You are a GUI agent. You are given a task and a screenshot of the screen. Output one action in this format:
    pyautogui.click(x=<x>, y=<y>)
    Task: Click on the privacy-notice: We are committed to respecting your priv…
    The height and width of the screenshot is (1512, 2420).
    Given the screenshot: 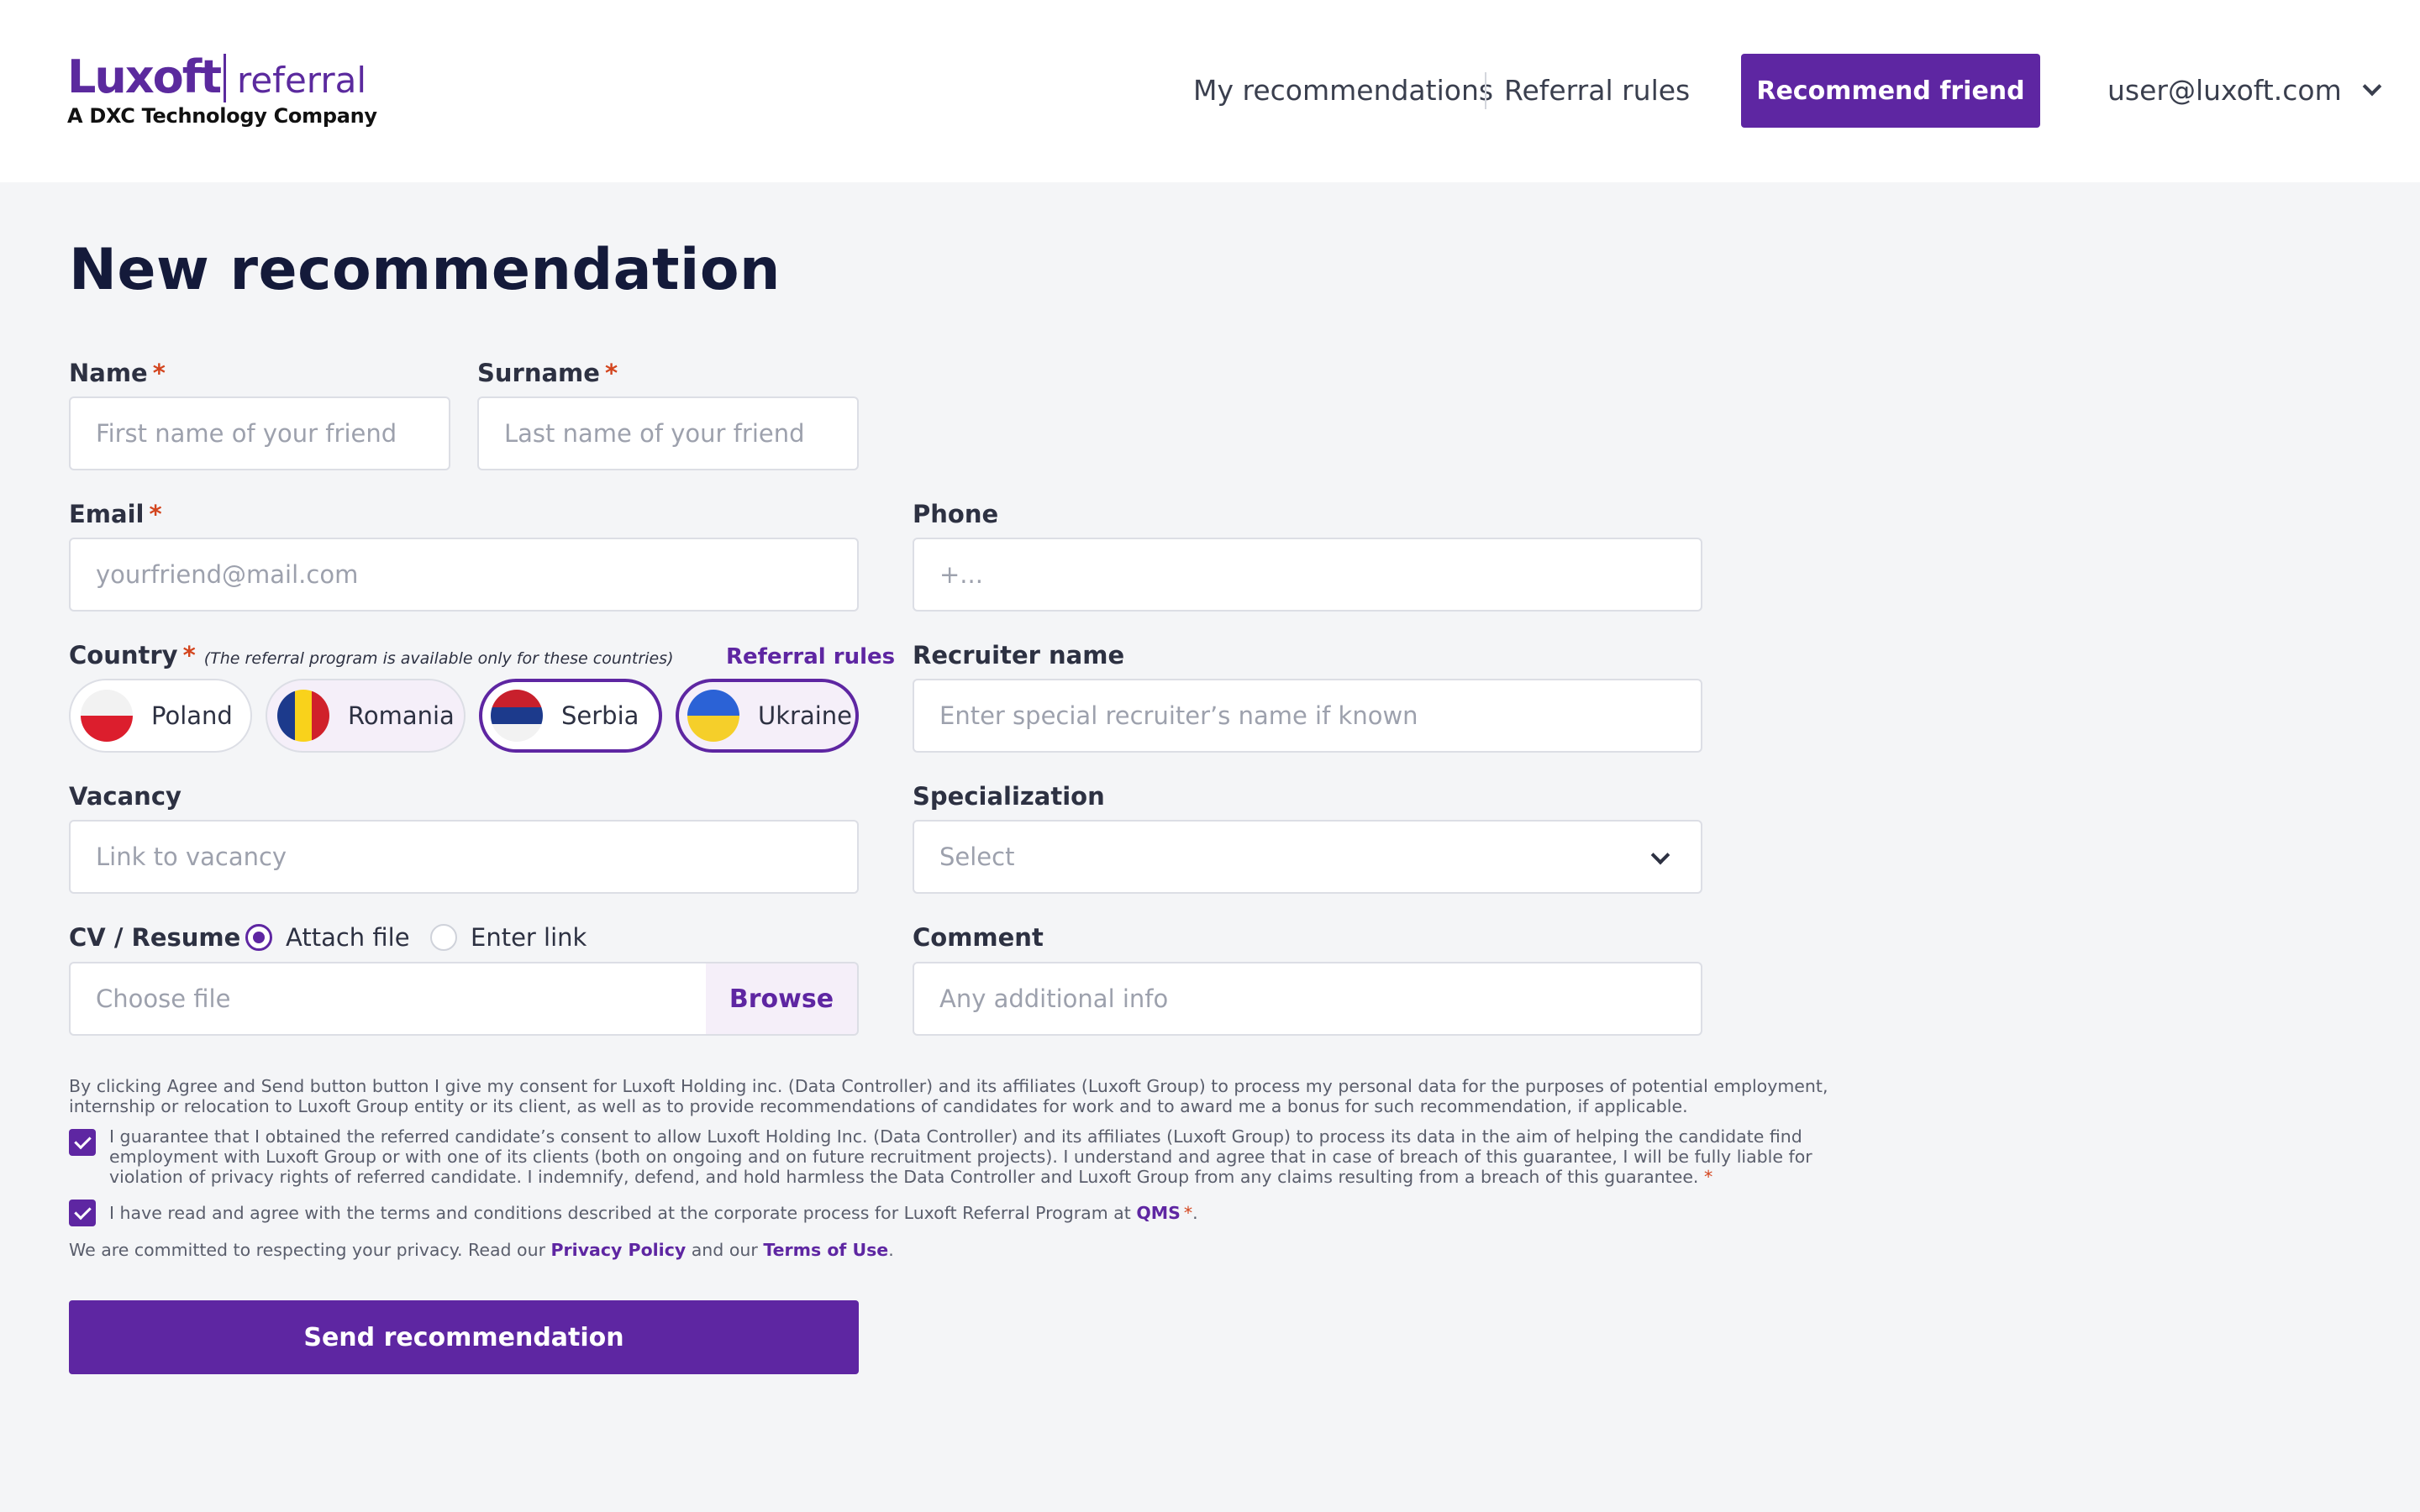 What is the action you would take?
    pyautogui.click(x=481, y=1250)
    